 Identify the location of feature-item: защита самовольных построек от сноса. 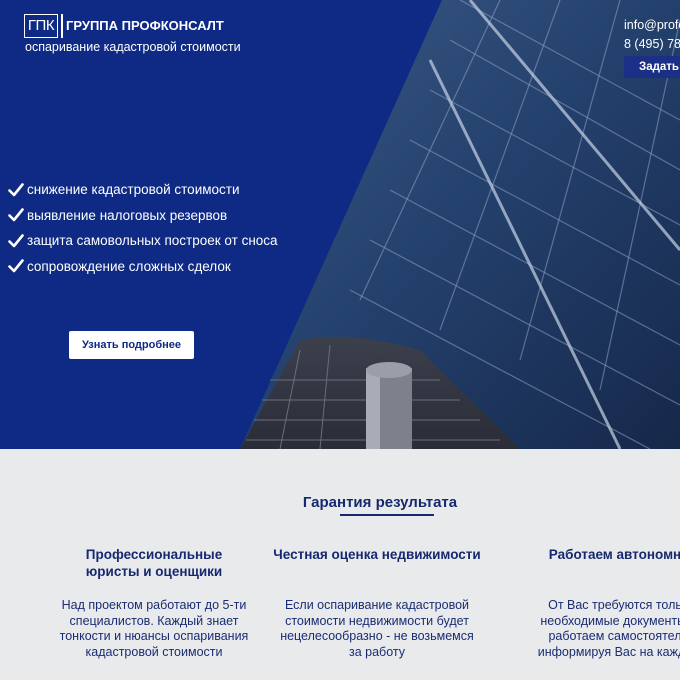
(143, 241).